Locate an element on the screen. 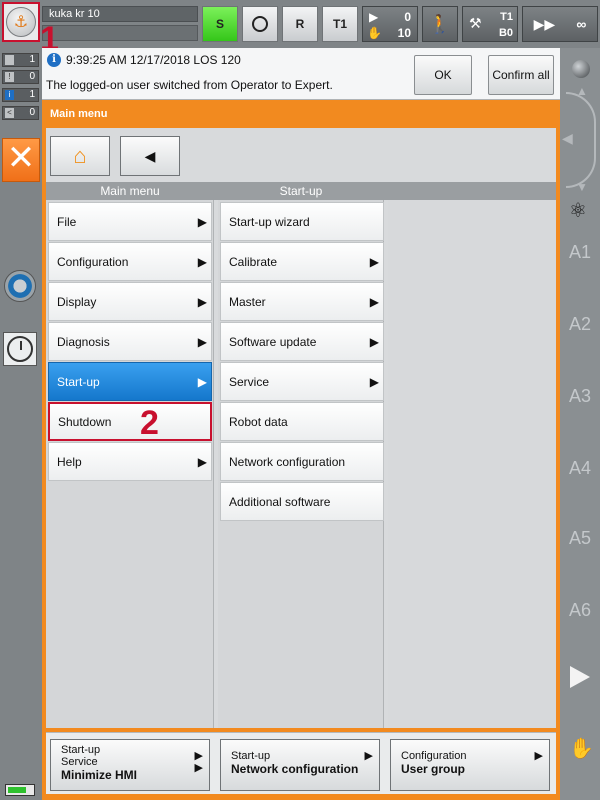 This screenshot has width=600, height=800. home-icon: ⌂ is located at coordinates (80, 155).